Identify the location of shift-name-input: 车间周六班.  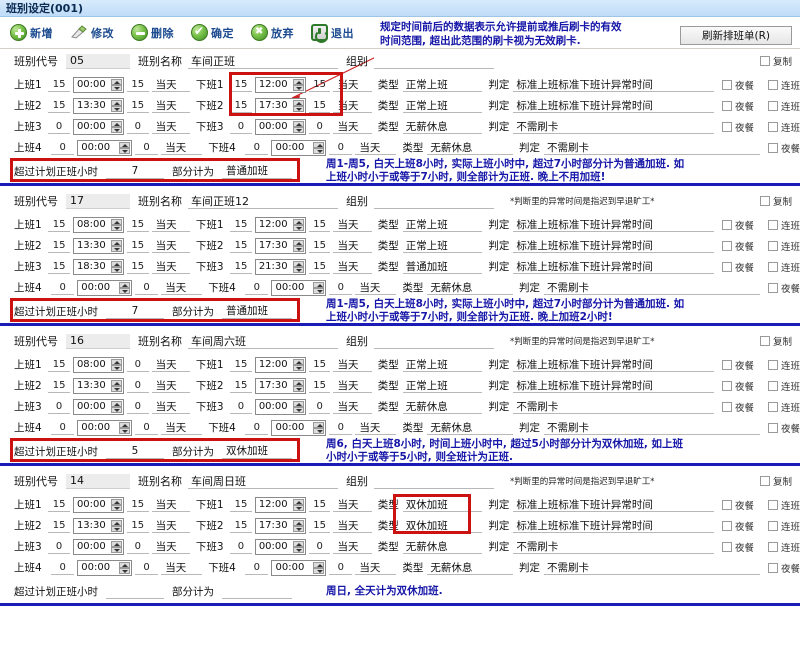
(263, 341).